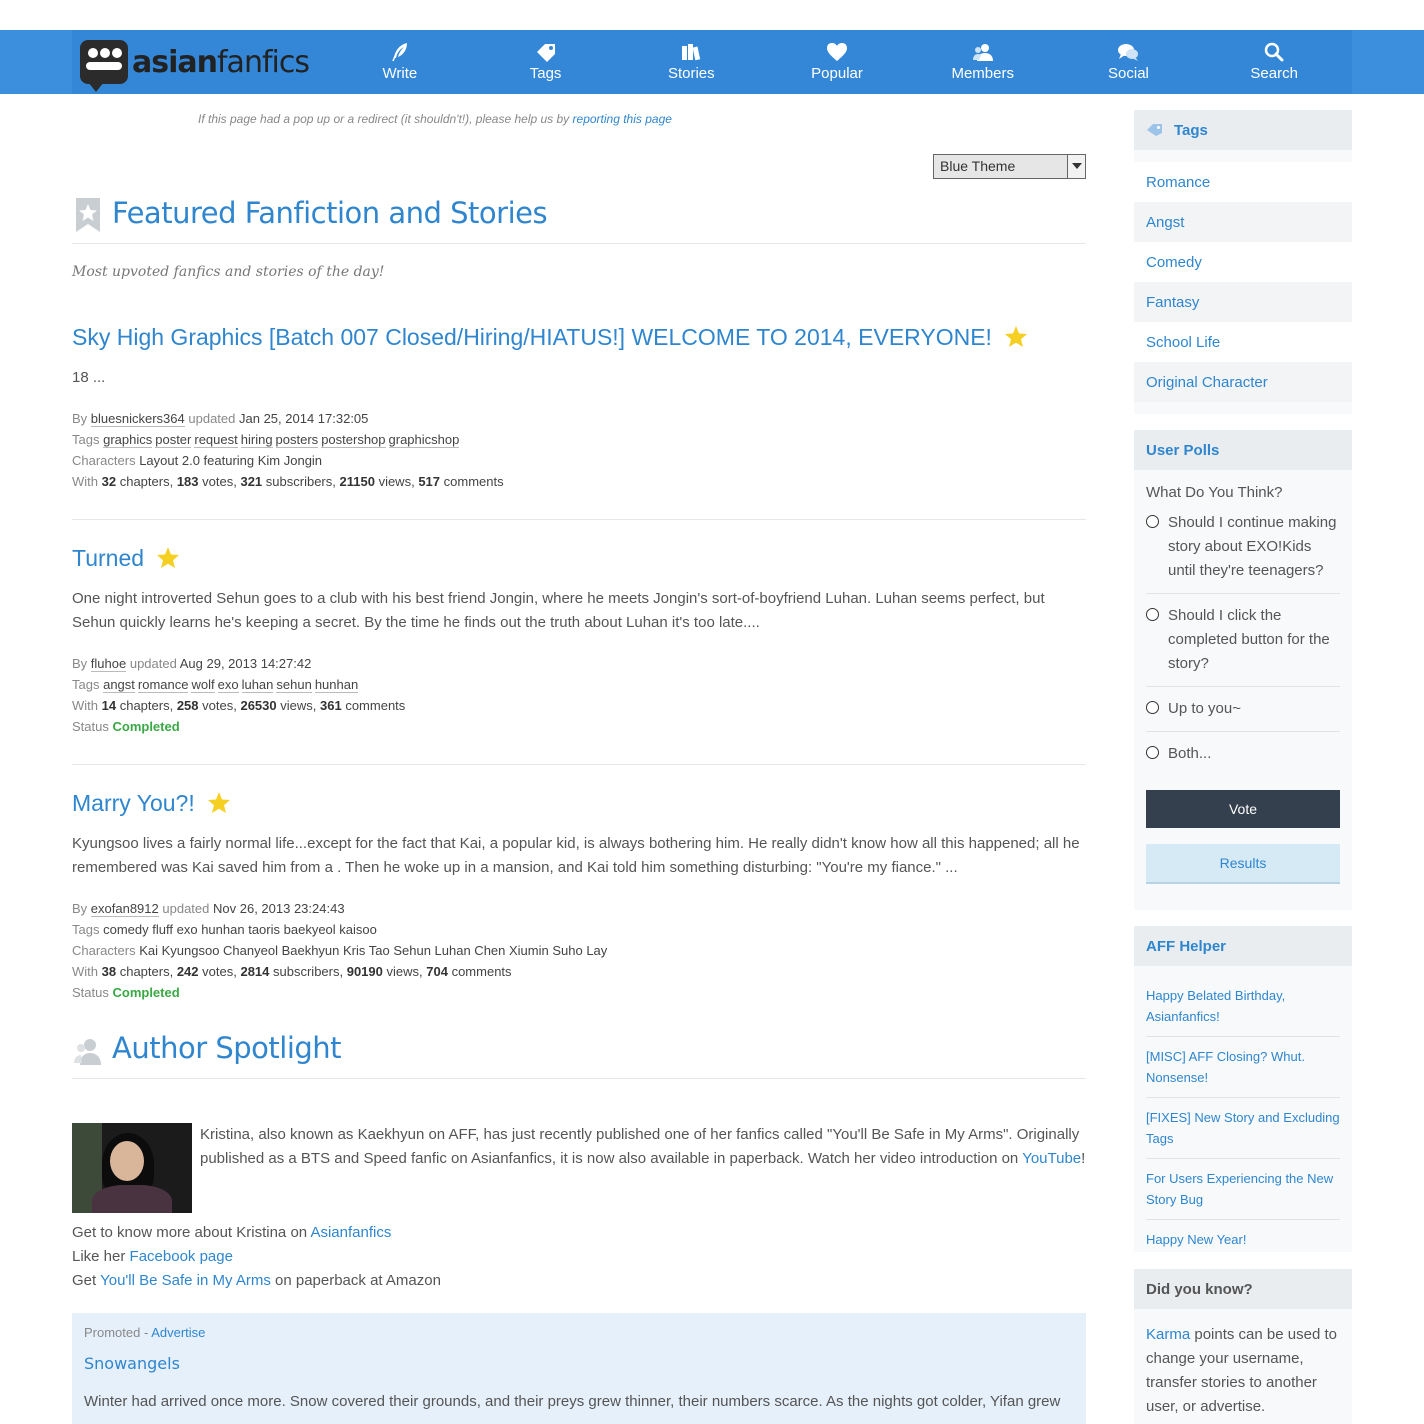  Describe the element at coordinates (983, 62) in the screenshot. I see `nav-members: Members` at that location.